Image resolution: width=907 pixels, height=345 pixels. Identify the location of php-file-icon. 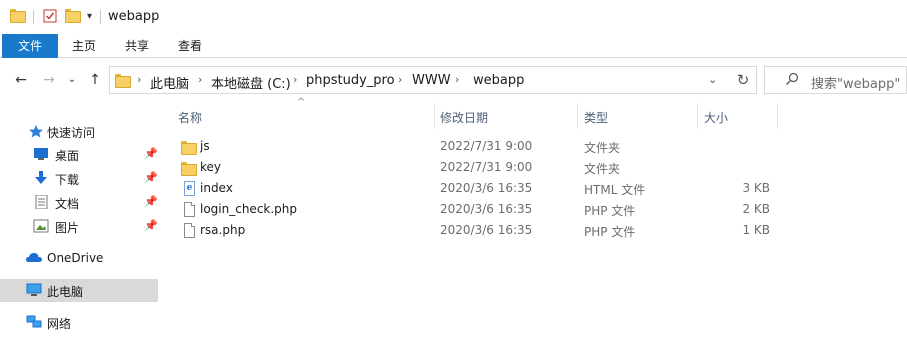
(189, 209).